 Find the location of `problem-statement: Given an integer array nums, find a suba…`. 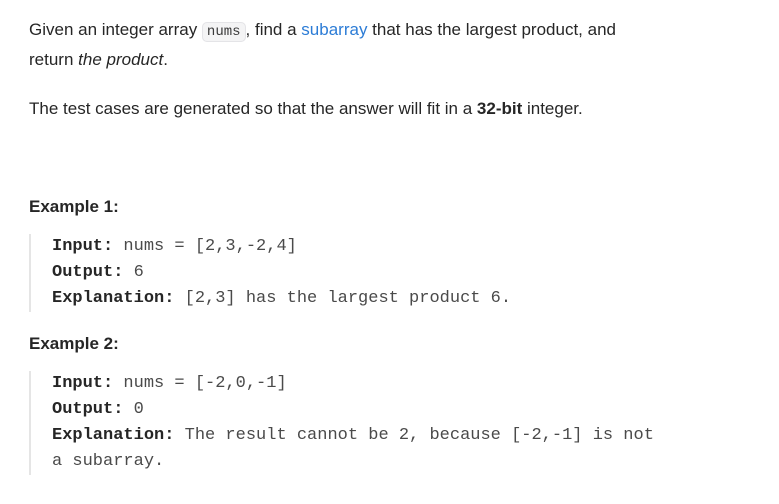

problem-statement: Given an integer array nums, find a suba… is located at coordinates (394, 44).